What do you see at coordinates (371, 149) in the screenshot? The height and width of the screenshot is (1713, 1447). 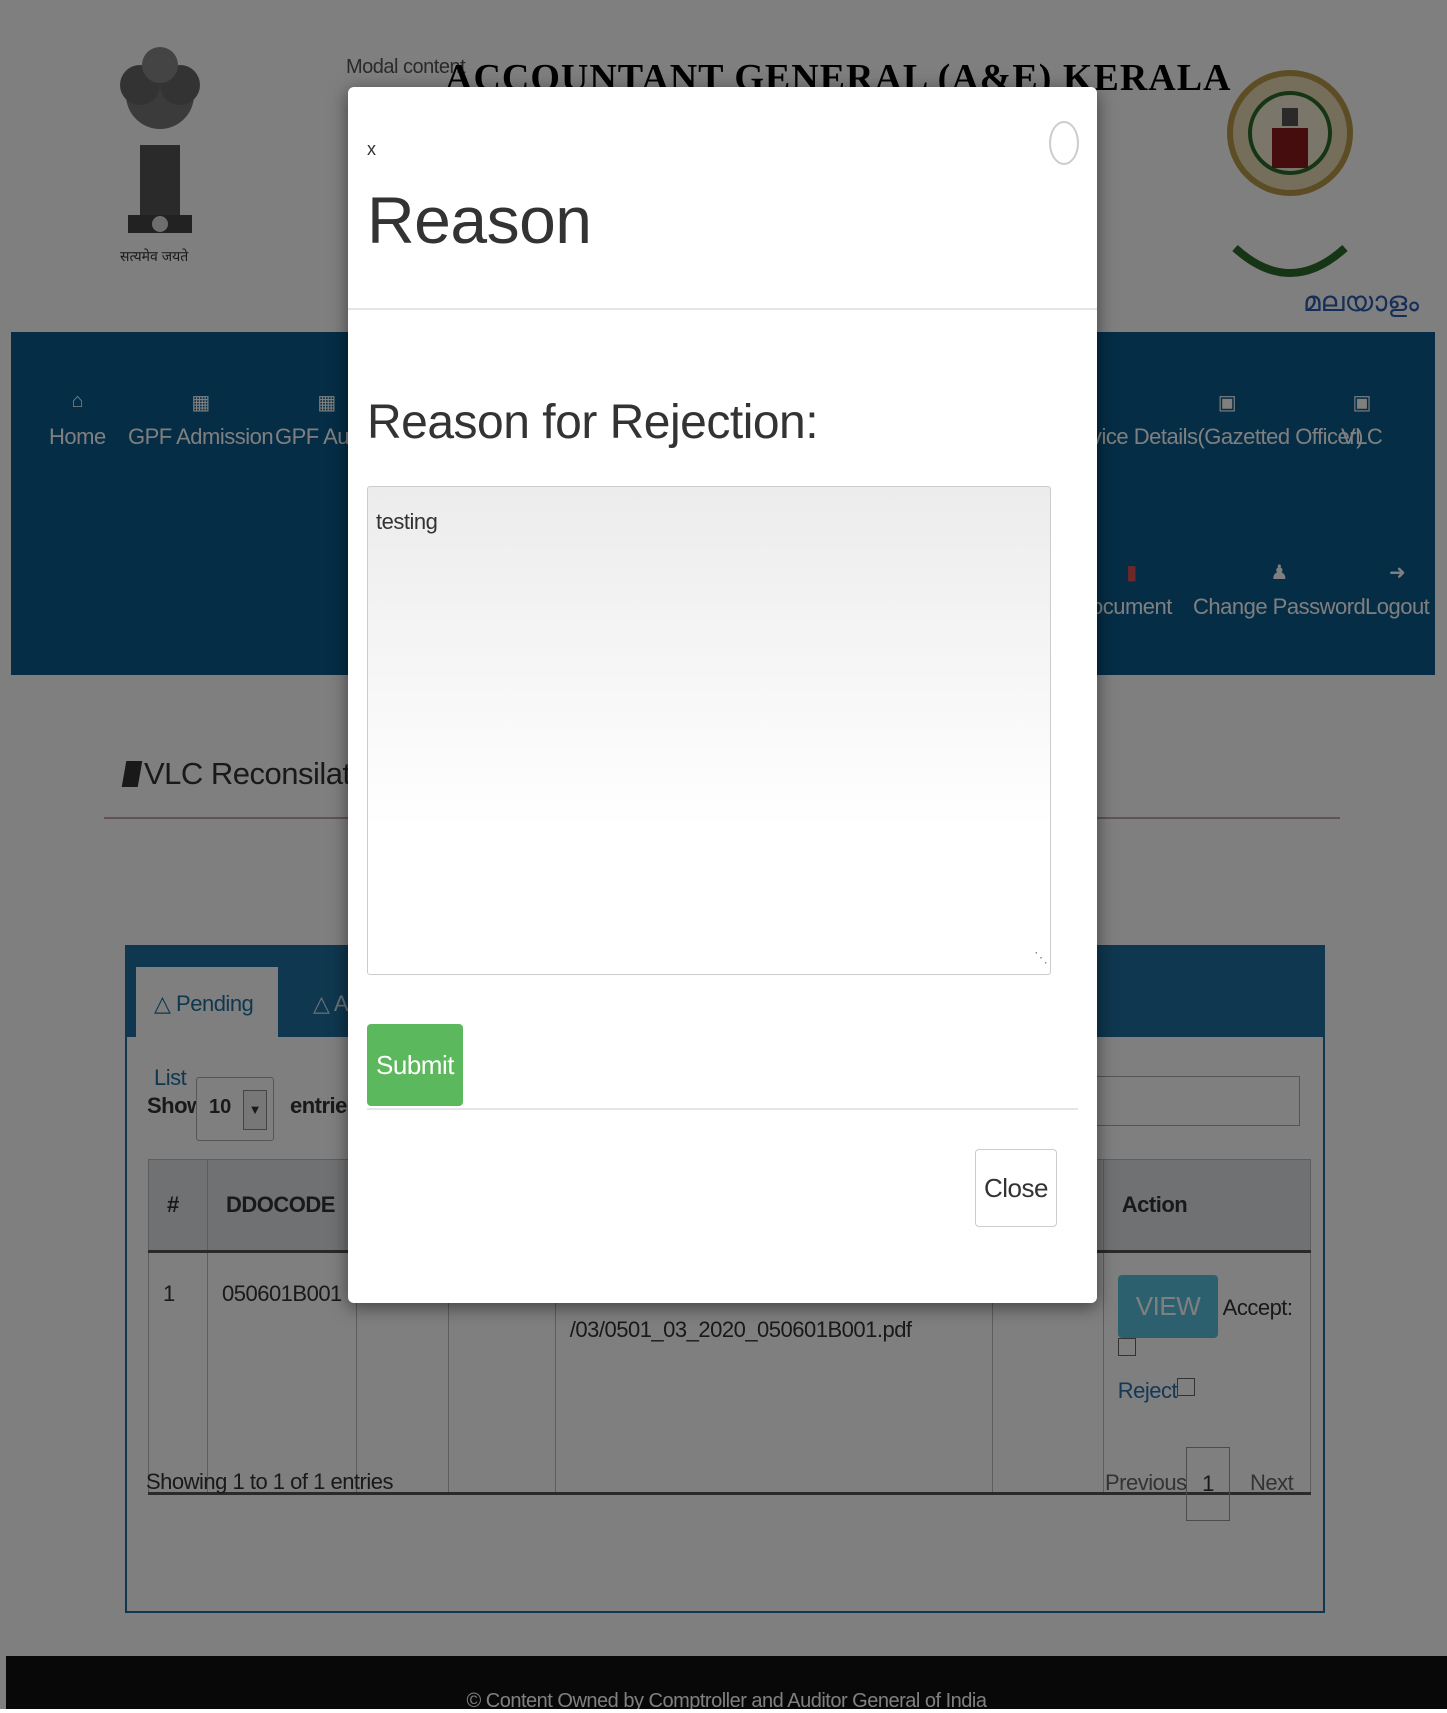 I see `modal-close-x: x` at bounding box center [371, 149].